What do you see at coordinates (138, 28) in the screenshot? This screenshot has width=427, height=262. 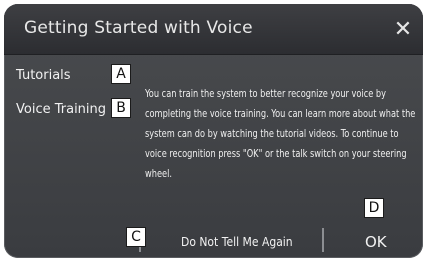 I see `dialog-title: Getting Started with Voice` at bounding box center [138, 28].